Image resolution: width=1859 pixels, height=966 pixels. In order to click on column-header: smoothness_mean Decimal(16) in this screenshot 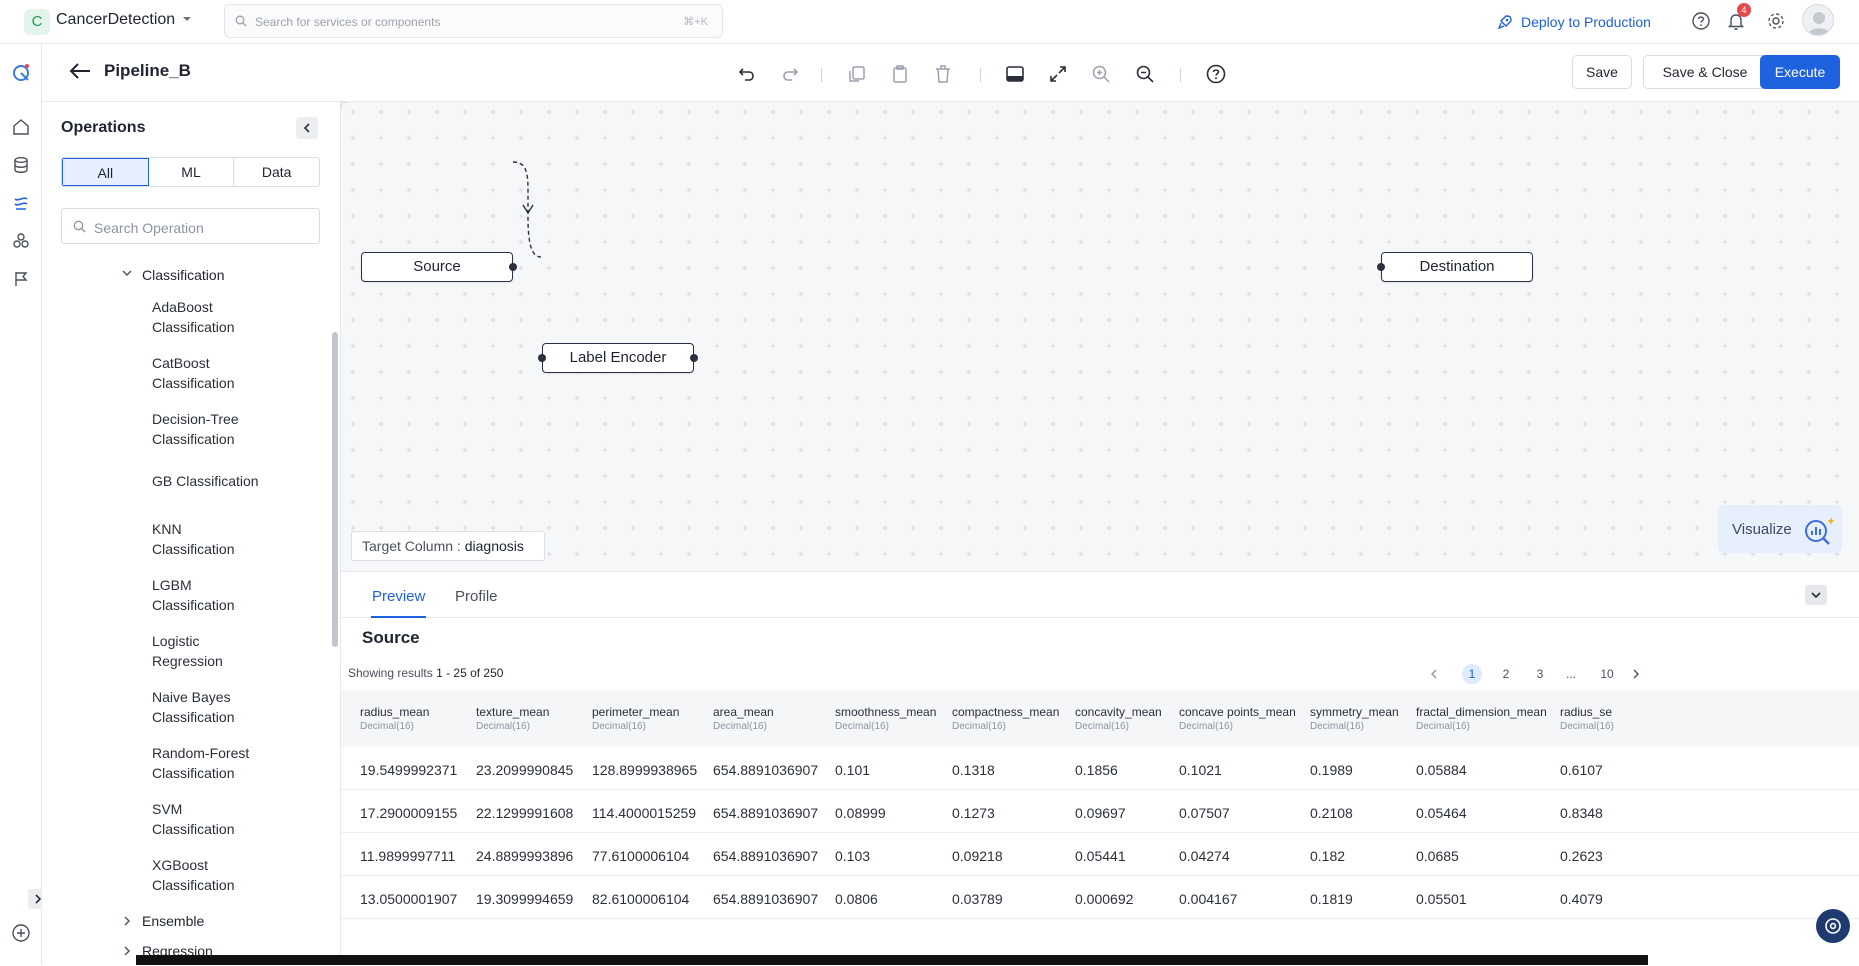, I will do `click(885, 718)`.